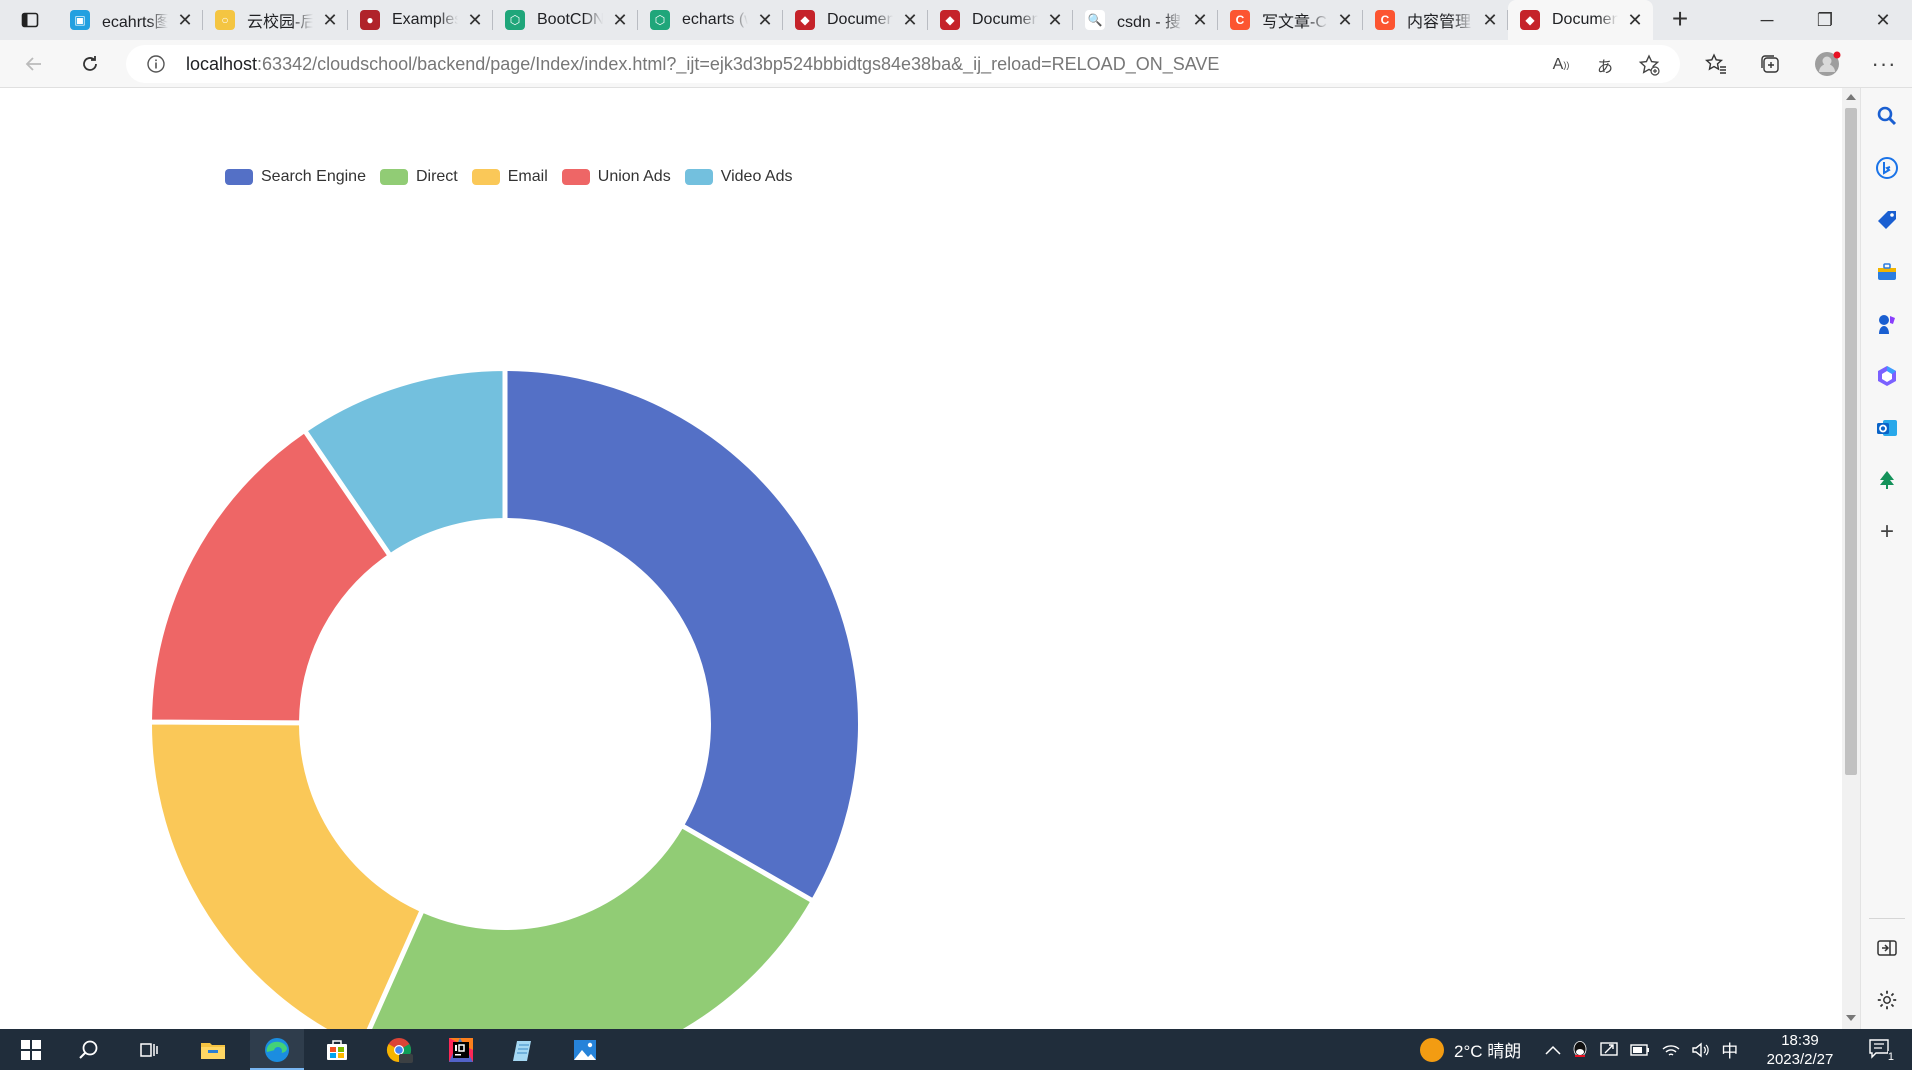  I want to click on sun-icon, so click(1432, 1049).